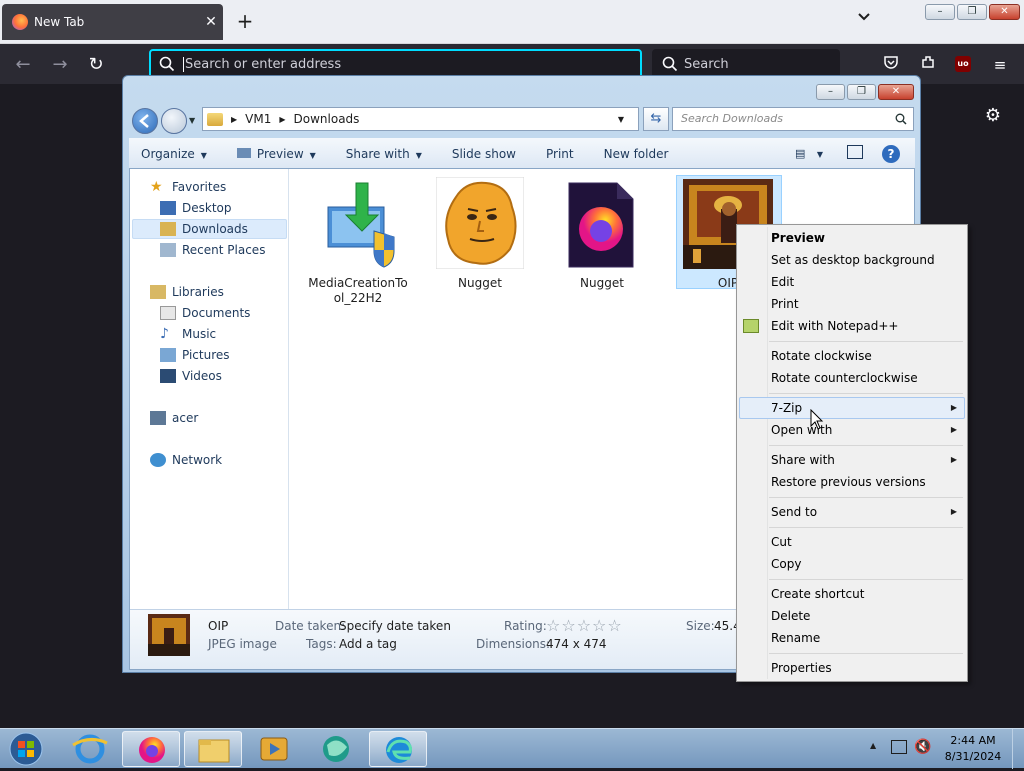 The width and height of the screenshot is (1024, 771). What do you see at coordinates (801, 668) in the screenshot?
I see `menu-item-properties: Properties` at bounding box center [801, 668].